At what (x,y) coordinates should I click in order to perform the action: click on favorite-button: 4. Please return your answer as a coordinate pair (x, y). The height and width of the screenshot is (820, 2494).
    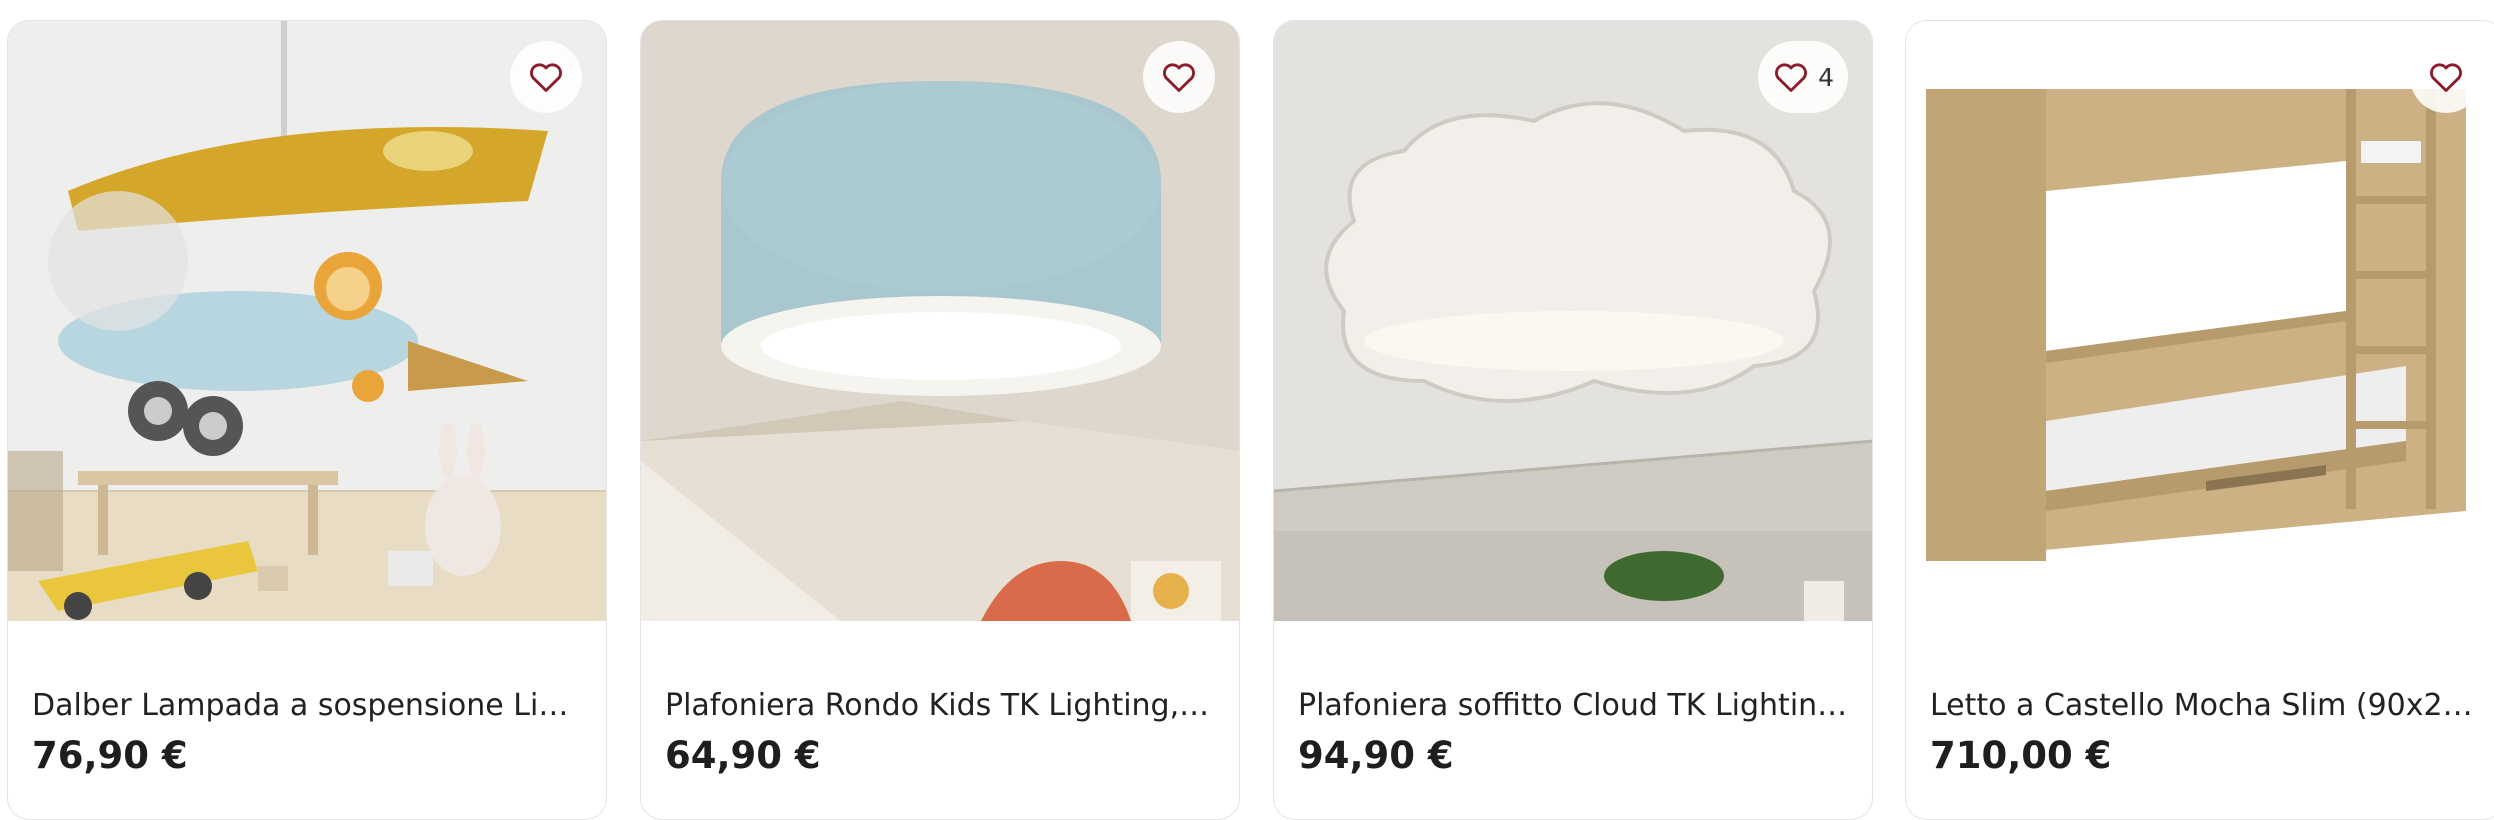
    Looking at the image, I should click on (1803, 77).